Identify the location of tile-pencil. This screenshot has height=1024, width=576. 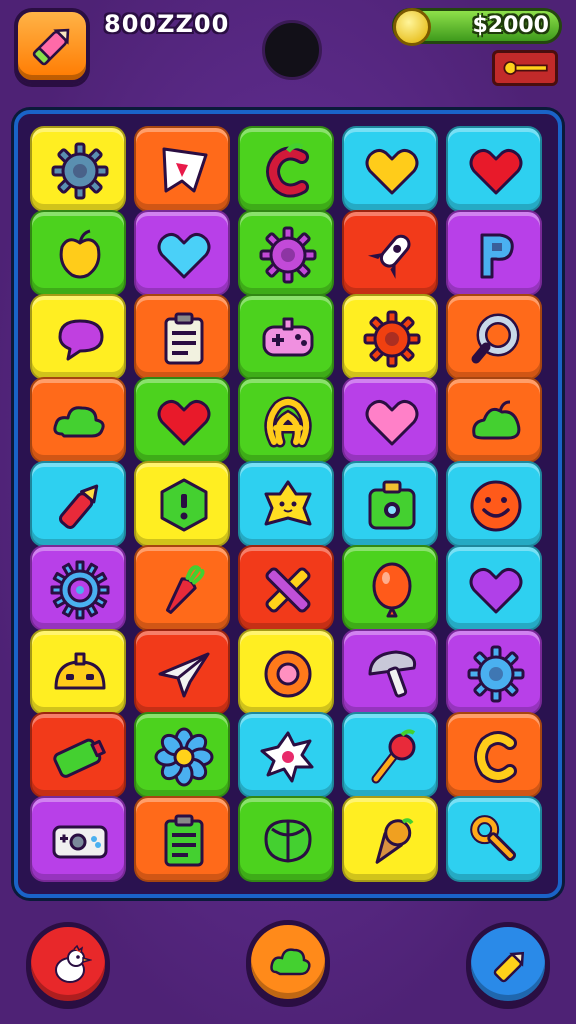
(78, 504).